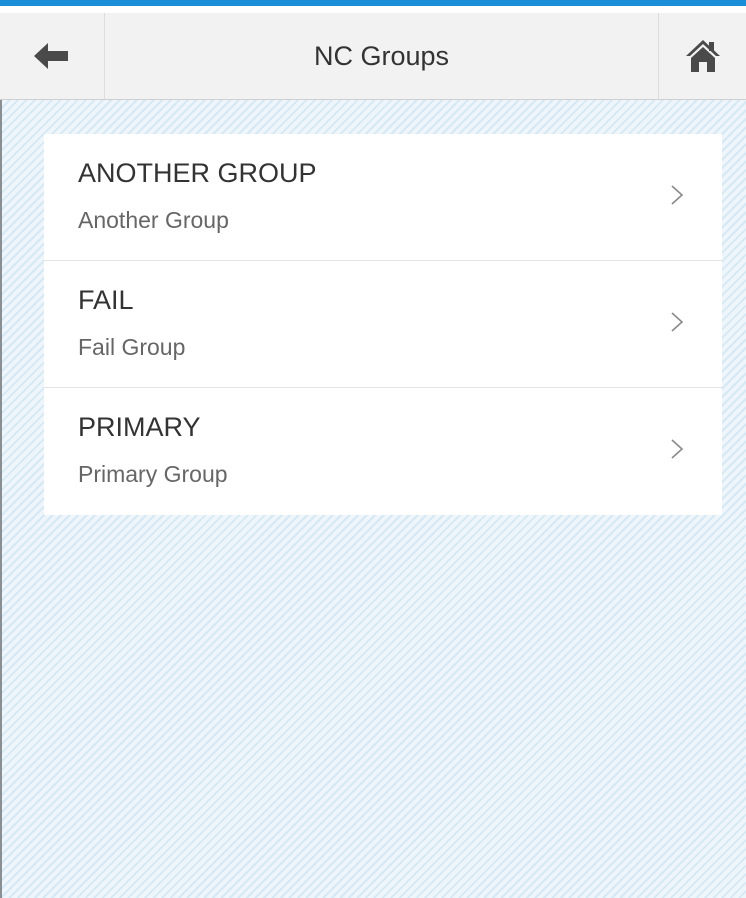  What do you see at coordinates (139, 427) in the screenshot?
I see `group-name: PRIMARY` at bounding box center [139, 427].